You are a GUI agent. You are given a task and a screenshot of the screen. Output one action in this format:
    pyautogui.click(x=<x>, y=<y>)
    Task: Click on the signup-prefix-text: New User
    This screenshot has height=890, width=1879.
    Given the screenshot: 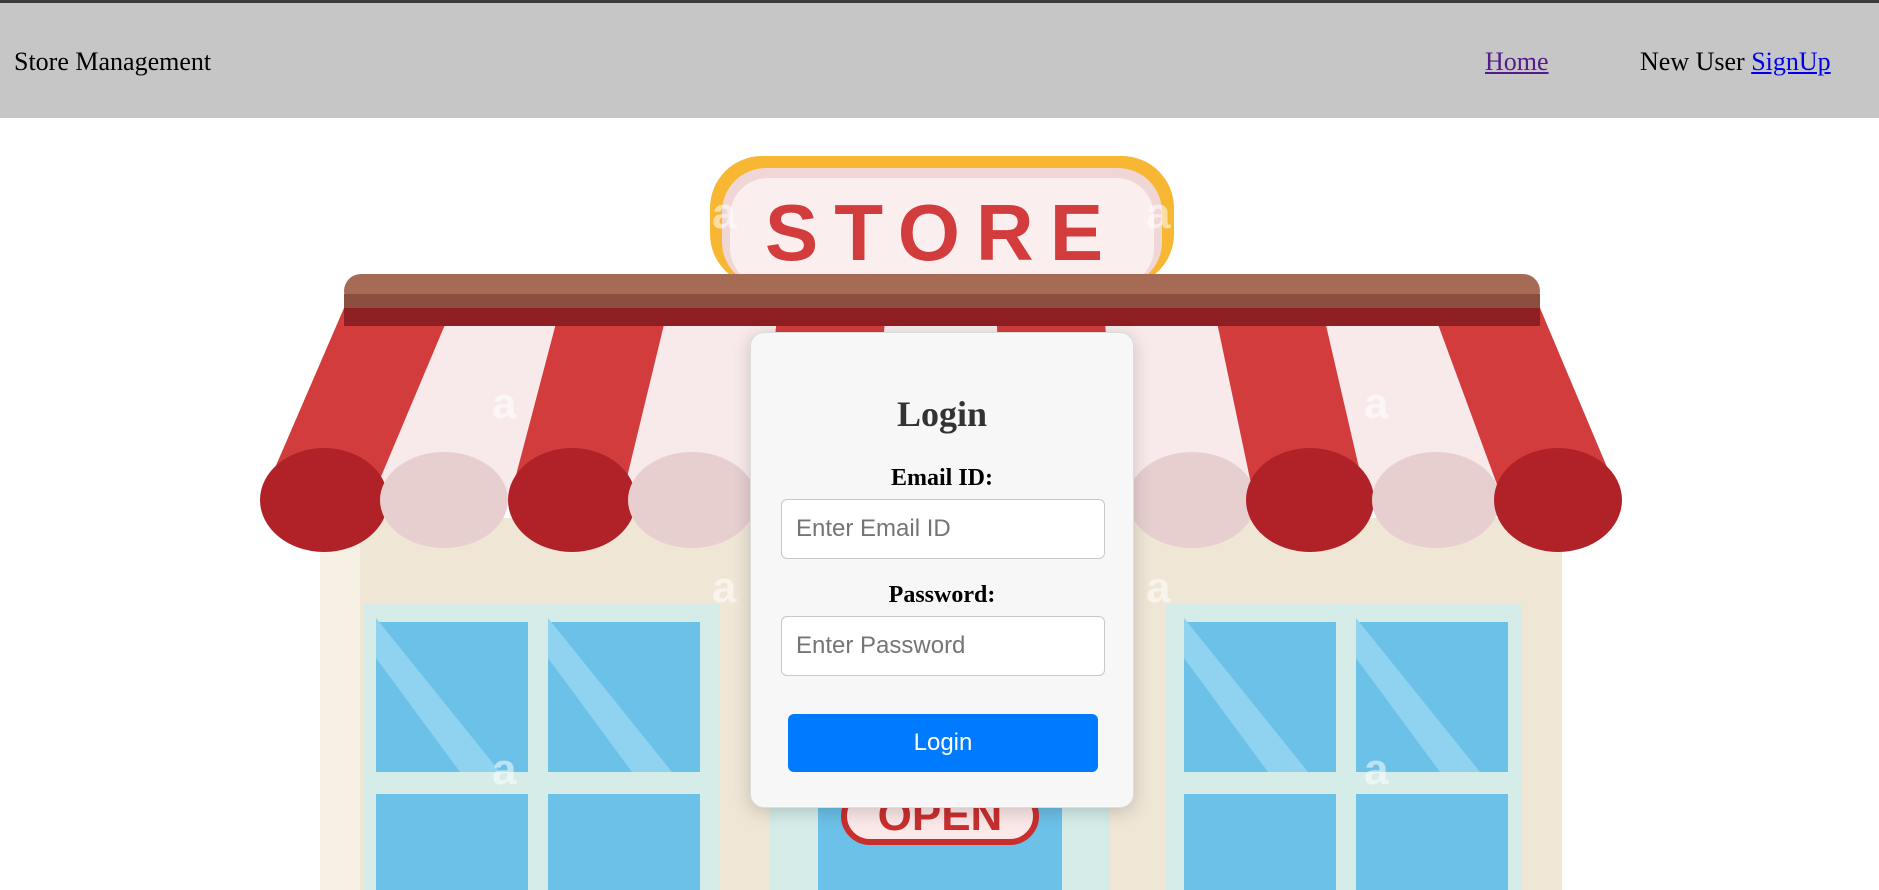 What is the action you would take?
    pyautogui.click(x=1692, y=61)
    